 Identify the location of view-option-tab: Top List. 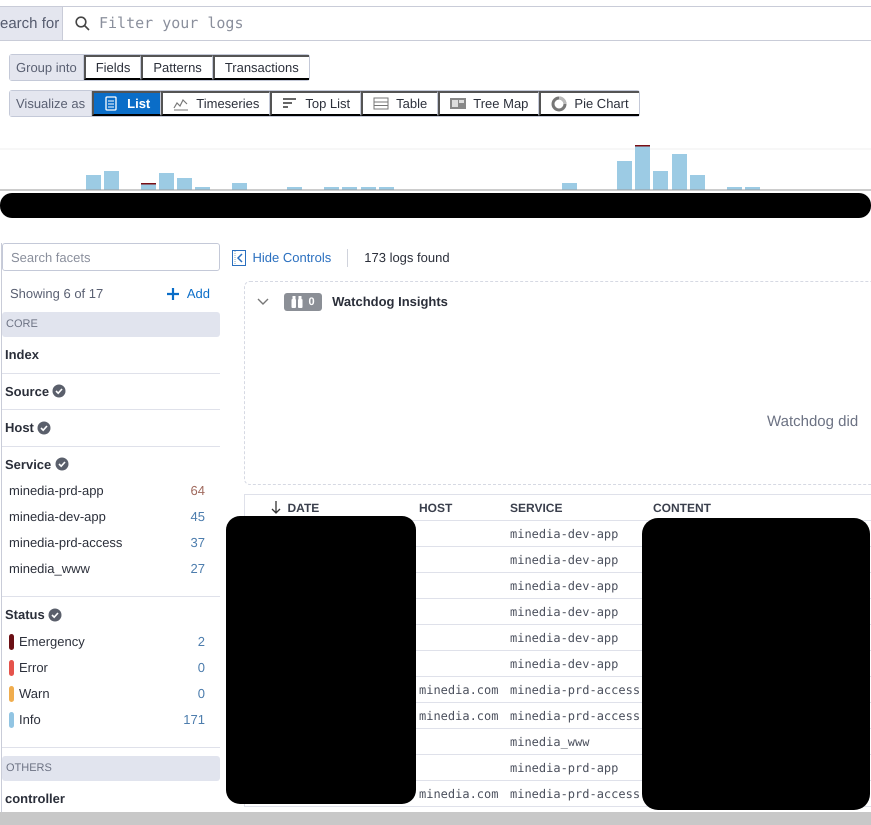
(316, 103).